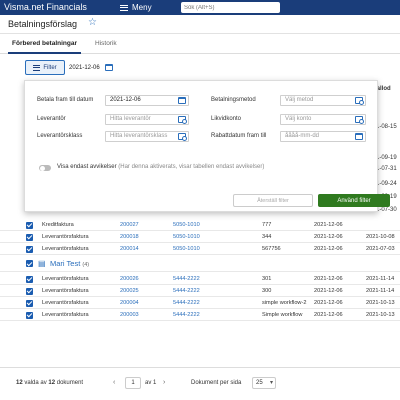  Describe the element at coordinates (65, 100) in the screenshot. I see `pay-until-label: Betala fram till datum` at that location.